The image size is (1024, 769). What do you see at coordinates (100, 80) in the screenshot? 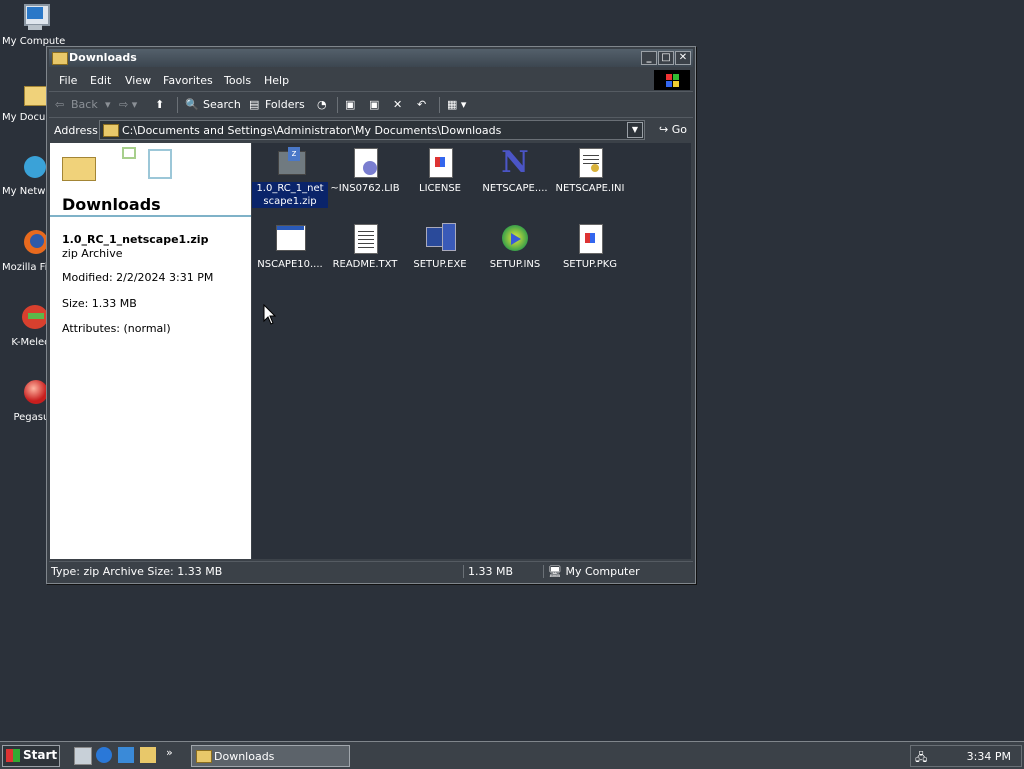
I see `menu-edit: Edit` at bounding box center [100, 80].